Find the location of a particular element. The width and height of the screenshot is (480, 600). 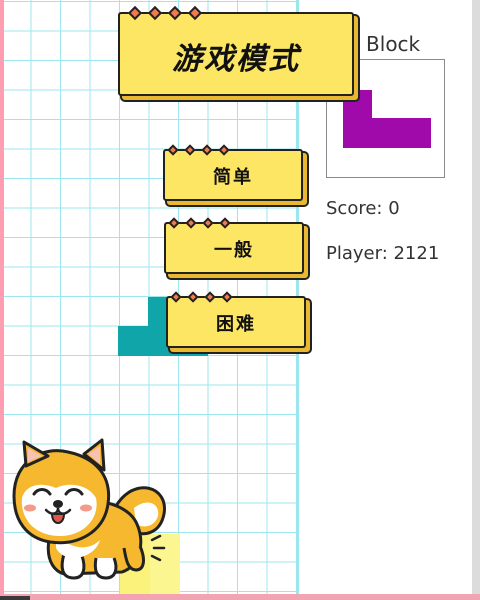

shiba-dog-icon is located at coordinates (89, 509).